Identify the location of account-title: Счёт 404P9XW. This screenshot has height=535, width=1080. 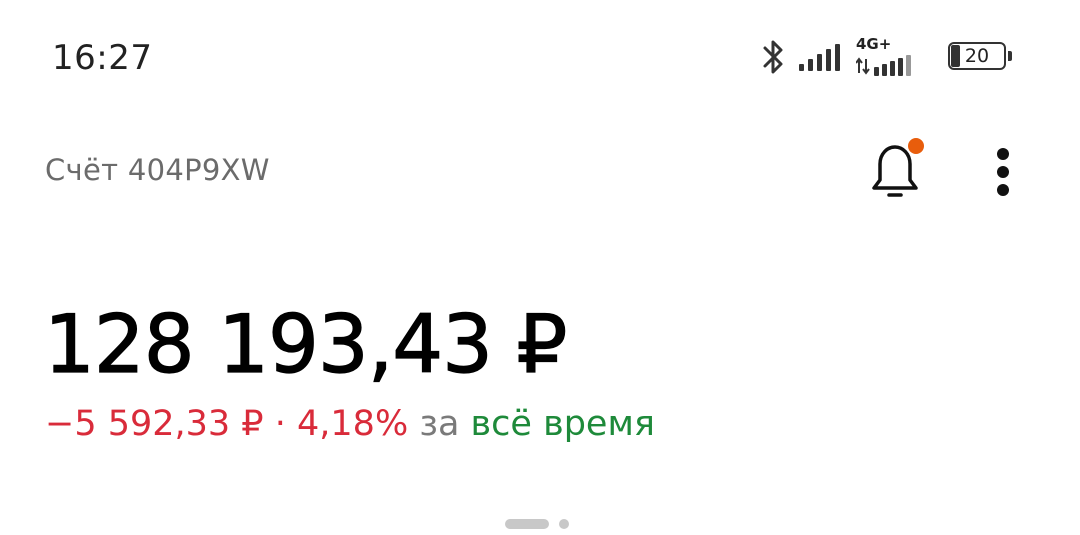
(157, 170).